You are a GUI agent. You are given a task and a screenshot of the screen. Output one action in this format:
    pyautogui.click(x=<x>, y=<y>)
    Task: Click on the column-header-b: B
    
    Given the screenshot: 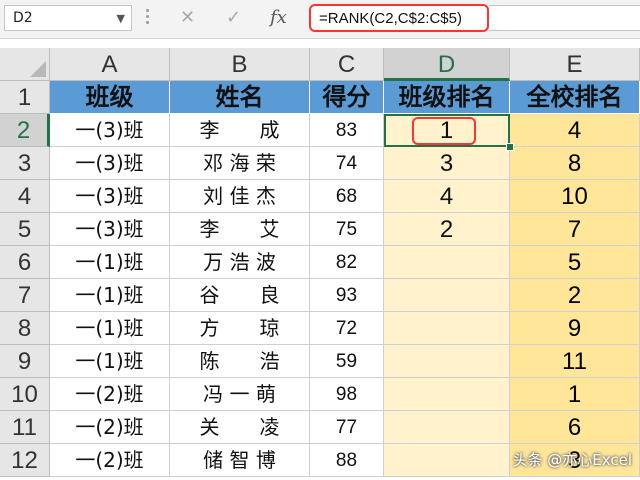 What is the action you would take?
    pyautogui.click(x=240, y=64)
    